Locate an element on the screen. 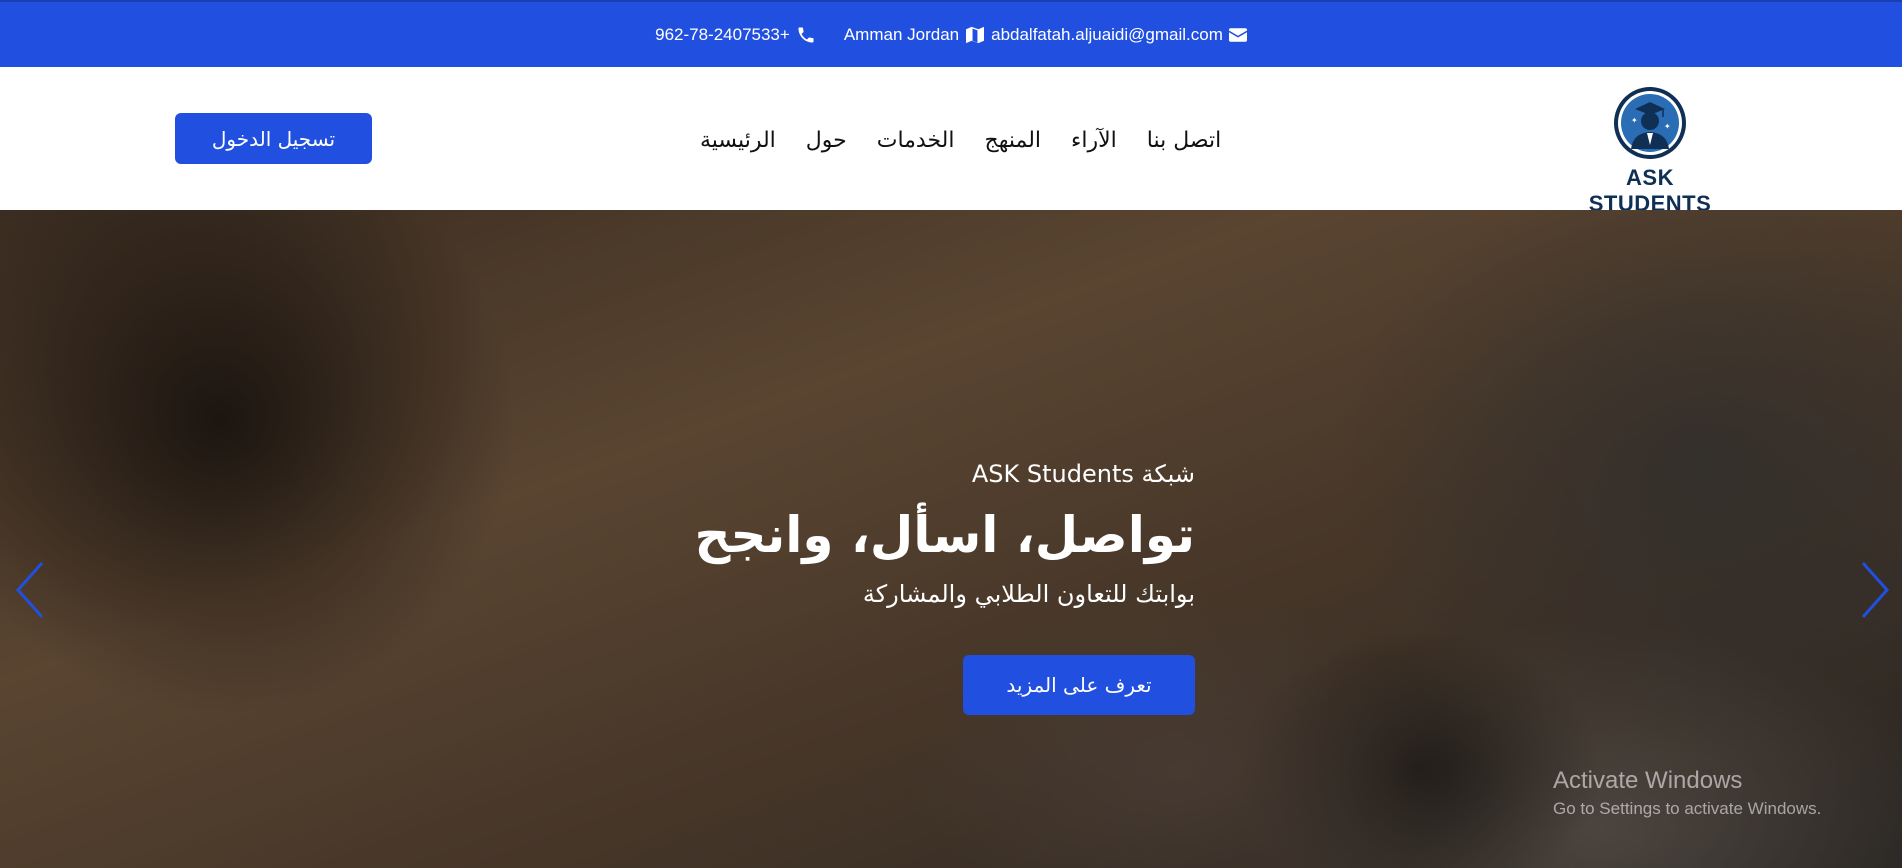  site-logo: ✦ ✦ ASK STUDENTS is located at coordinates (1650, 150).